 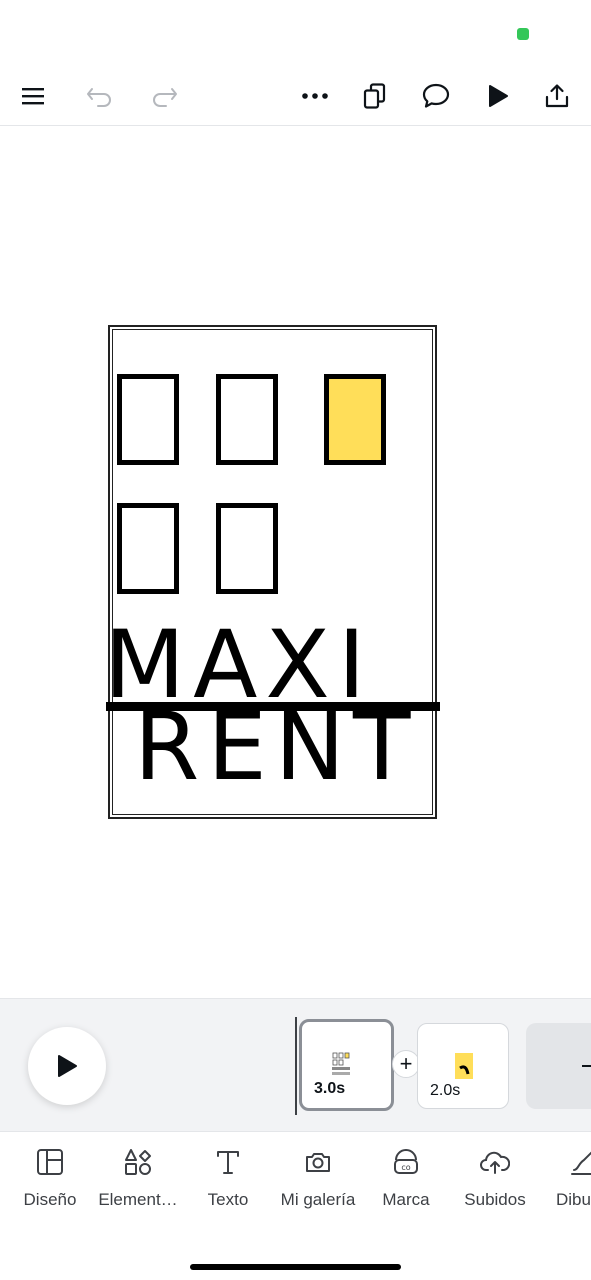 What do you see at coordinates (406, 1199) in the screenshot?
I see `nav-label: Marca` at bounding box center [406, 1199].